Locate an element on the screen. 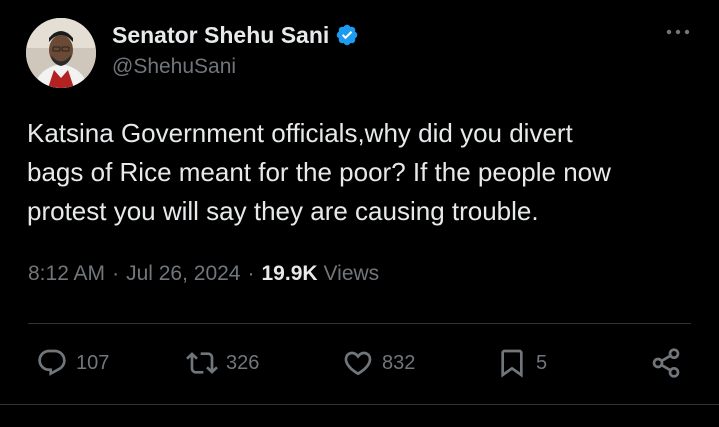  reply-icon is located at coordinates (52, 363).